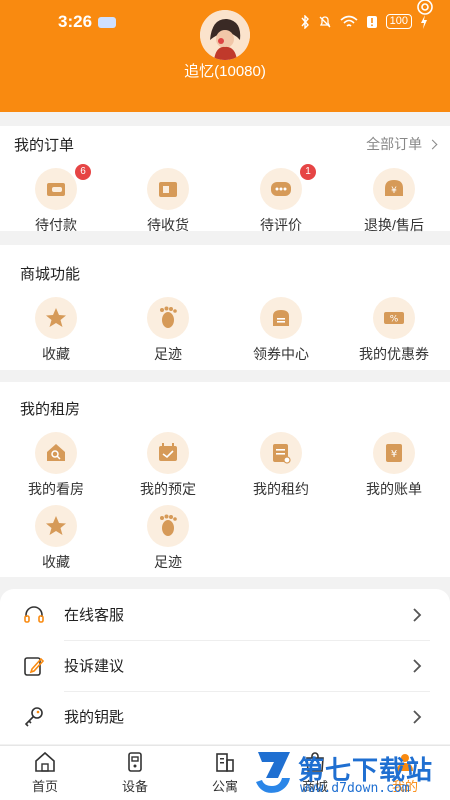  What do you see at coordinates (225, 615) in the screenshot?
I see `menu-online-service: 在线客服` at bounding box center [225, 615].